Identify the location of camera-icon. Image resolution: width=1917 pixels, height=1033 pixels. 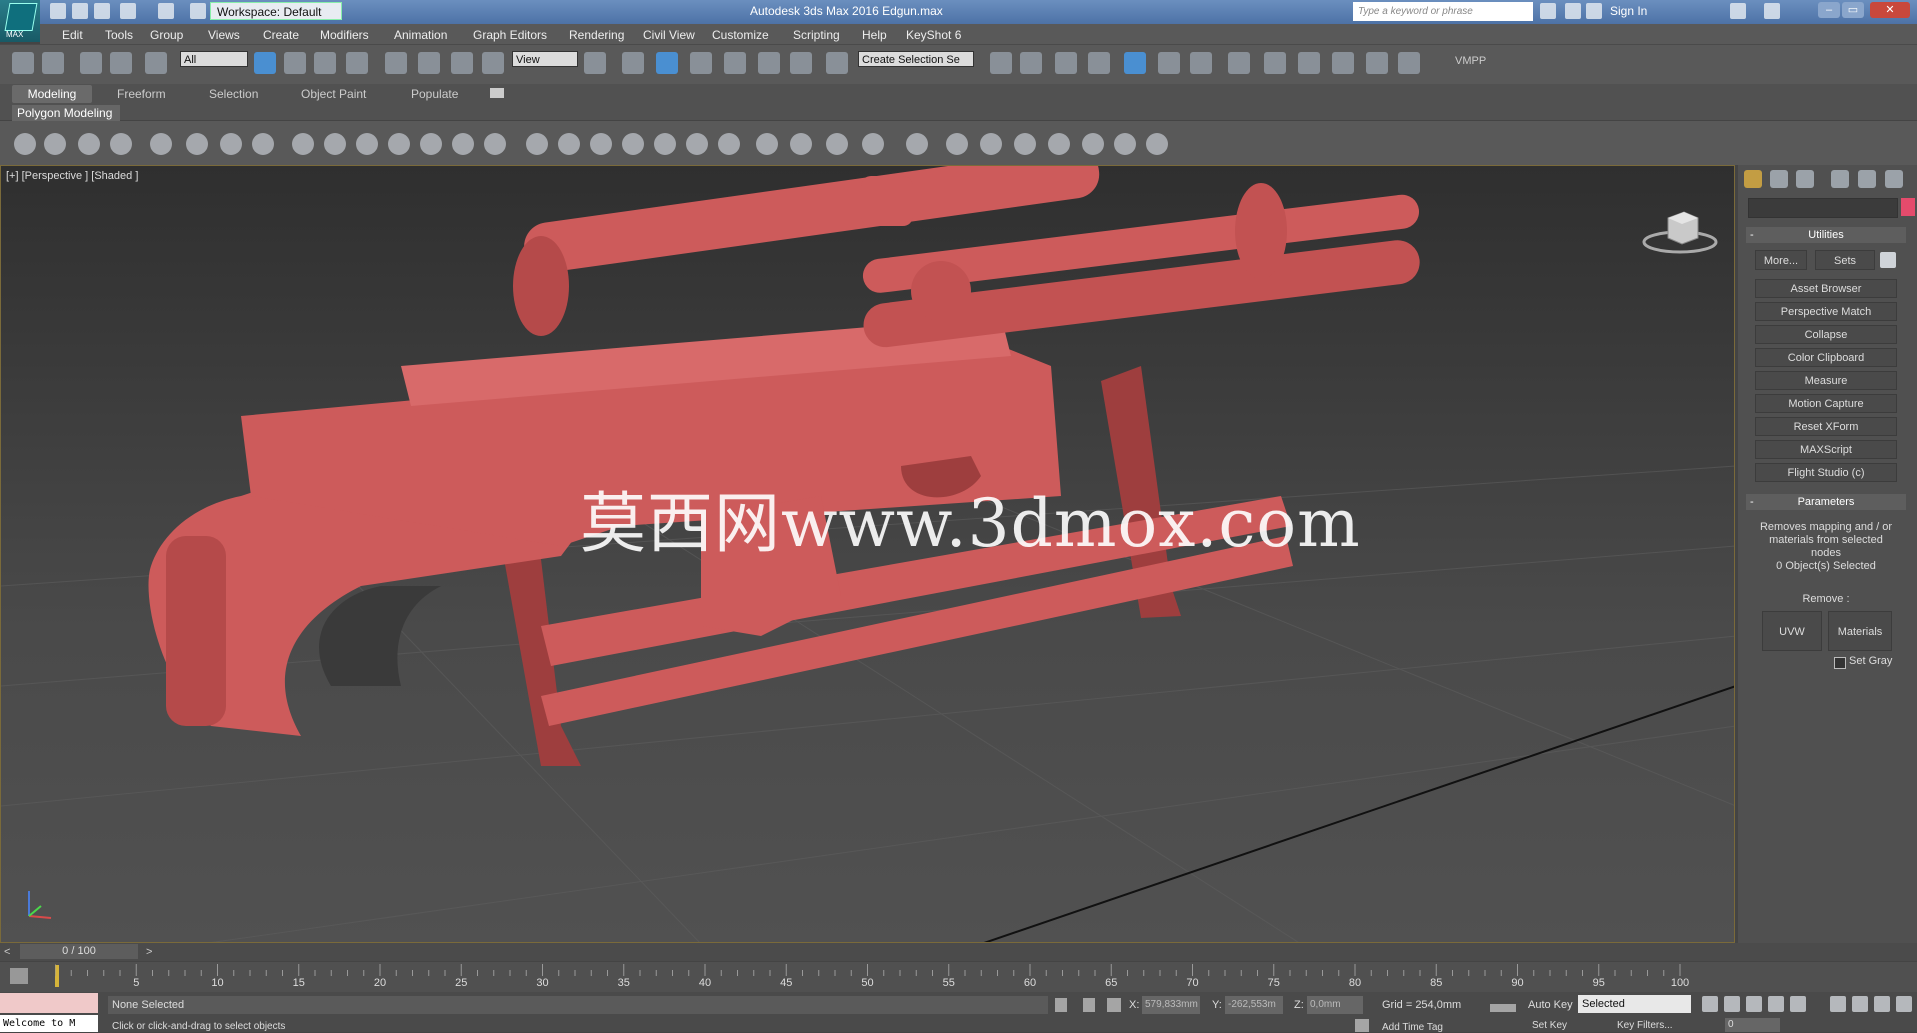
(197, 144).